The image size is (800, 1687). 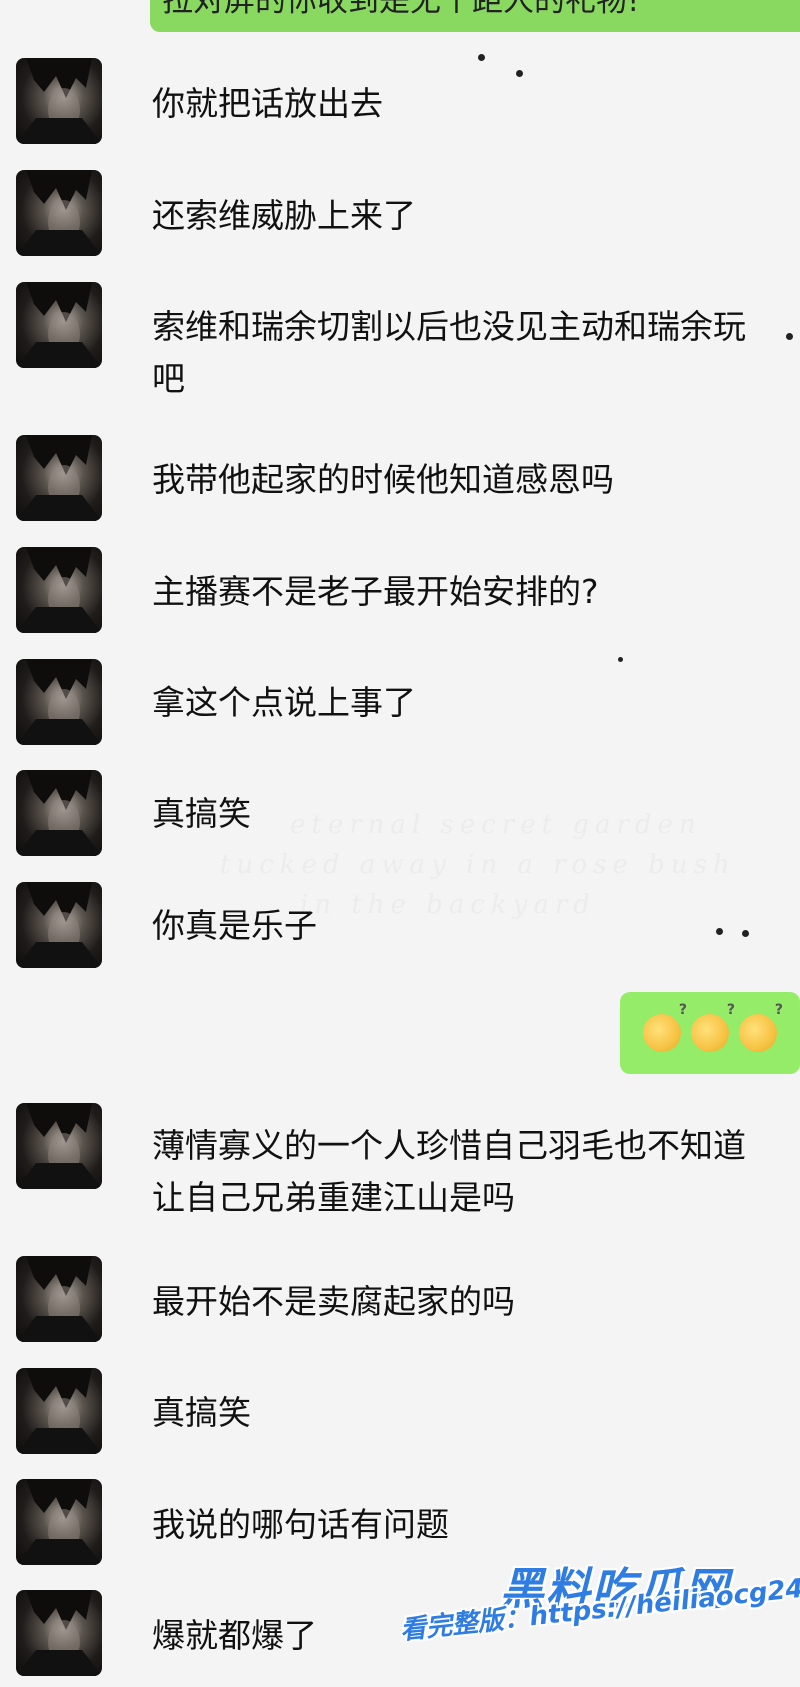 I want to click on received-message-text: 我说的哪句话有问题, so click(x=300, y=1524).